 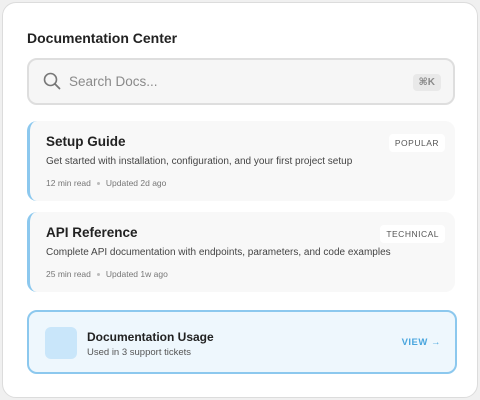 What do you see at coordinates (136, 183) in the screenshot?
I see `updated-time: Updated 2d ago` at bounding box center [136, 183].